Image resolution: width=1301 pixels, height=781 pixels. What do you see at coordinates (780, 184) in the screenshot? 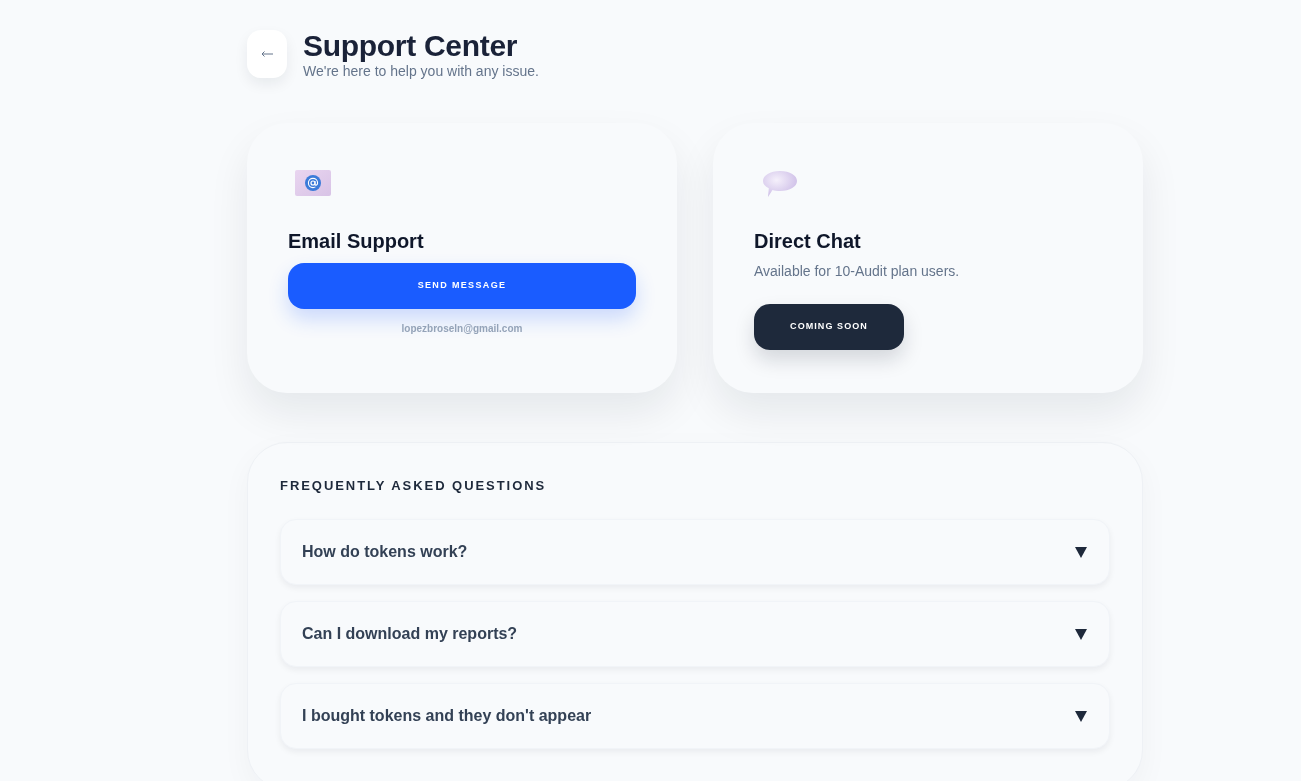
I see `speech-bubble-icon` at bounding box center [780, 184].